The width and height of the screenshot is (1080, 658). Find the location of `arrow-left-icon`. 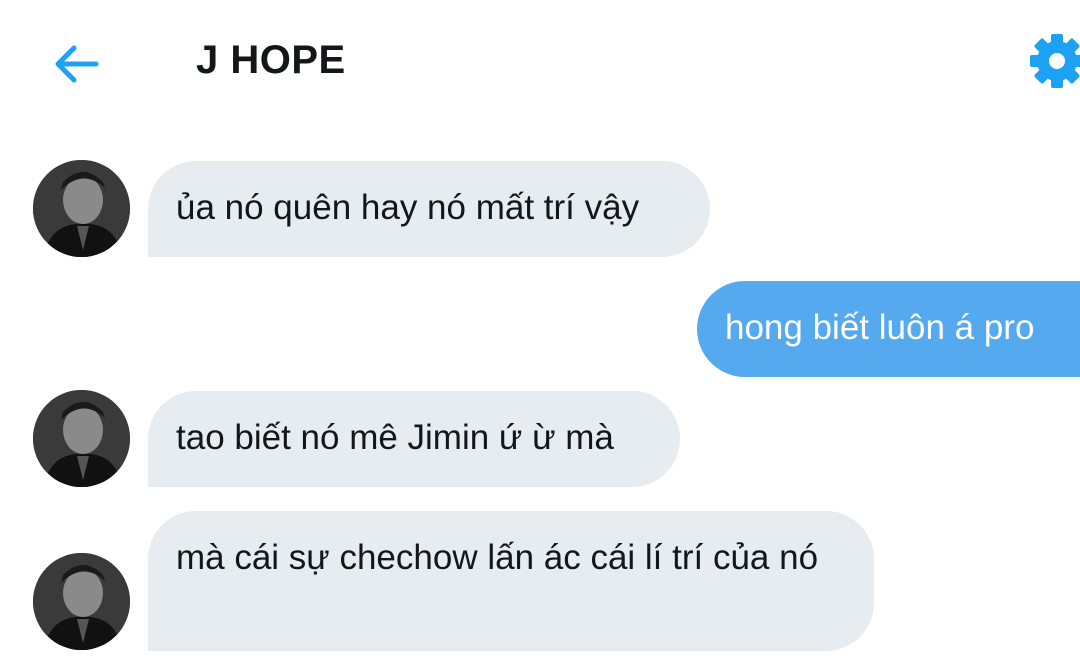

arrow-left-icon is located at coordinates (77, 64).